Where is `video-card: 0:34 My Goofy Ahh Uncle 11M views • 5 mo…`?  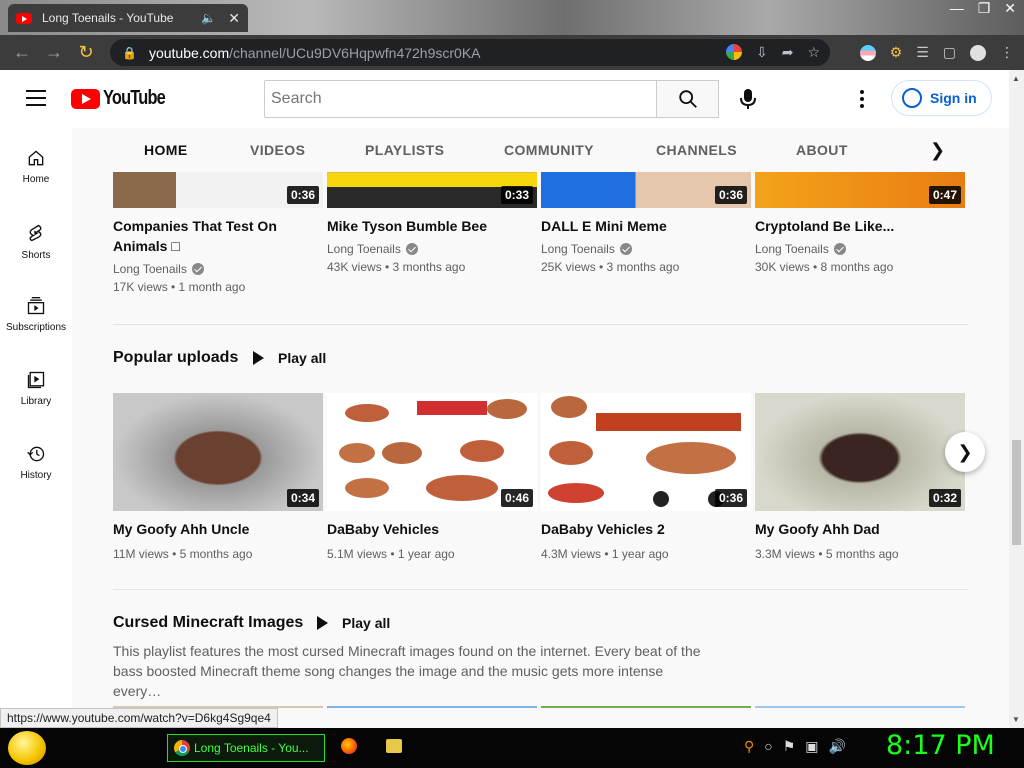 video-card: 0:34 My Goofy Ahh Uncle 11M views • 5 mo… is located at coordinates (218, 477).